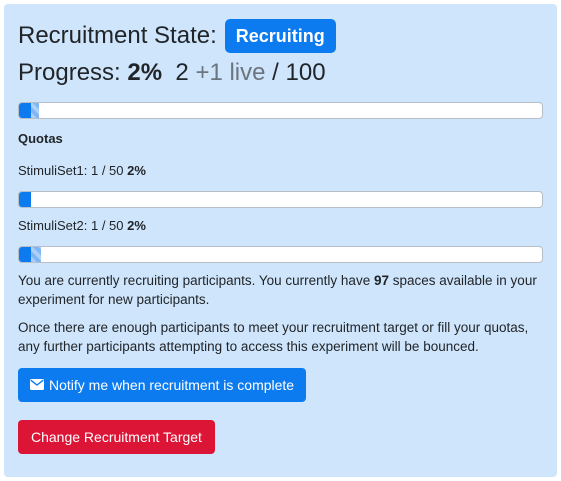  I want to click on quota-2-percent: 2%, so click(136, 225).